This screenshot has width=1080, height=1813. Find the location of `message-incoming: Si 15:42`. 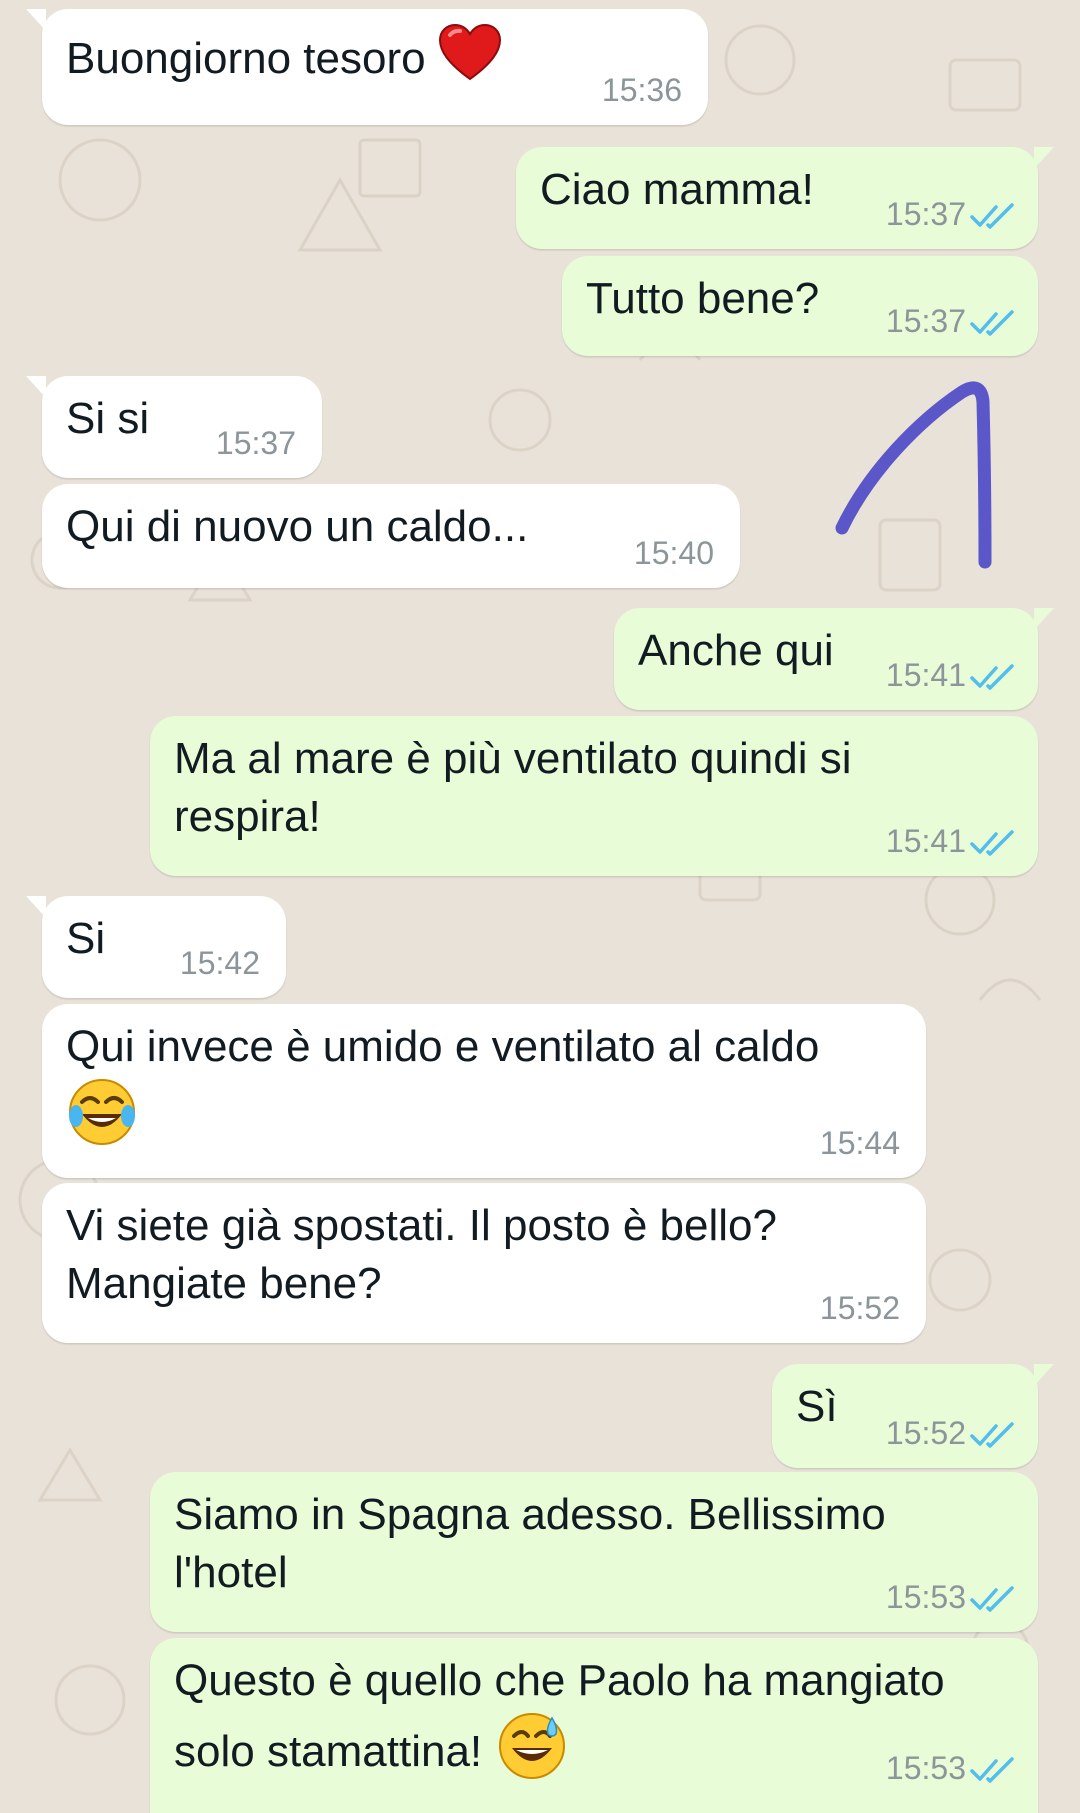

message-incoming: Si 15:42 is located at coordinates (156, 947).